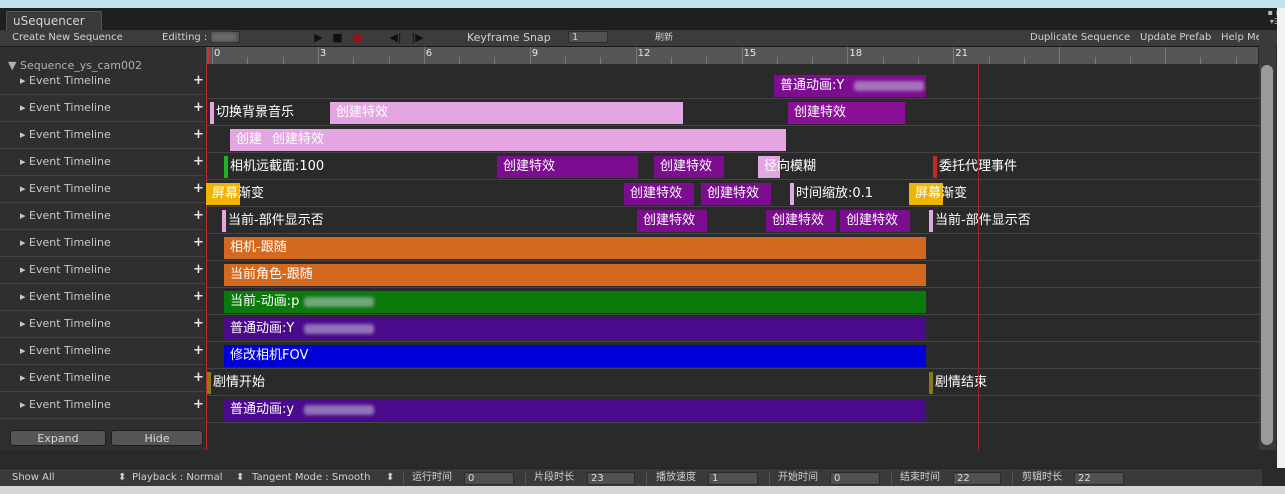 The width and height of the screenshot is (1285, 494). I want to click on run-time-field: 0, so click(489, 478).